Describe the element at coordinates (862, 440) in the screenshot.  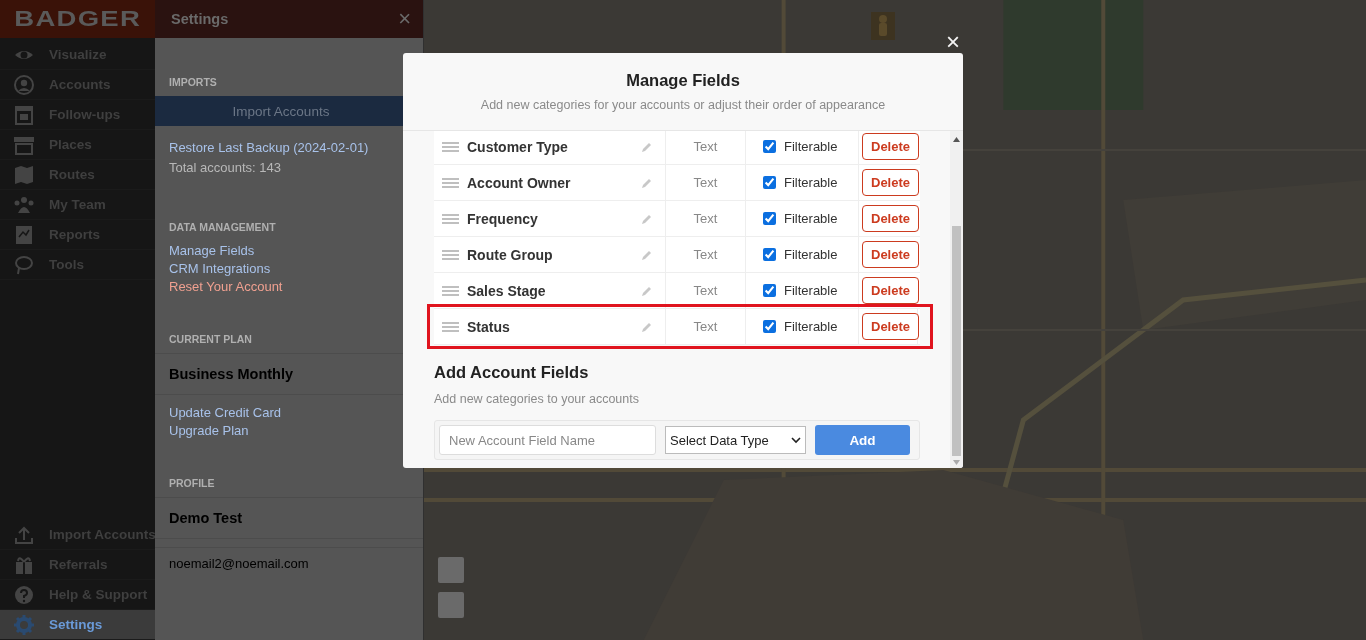
I see `add-button: Add` at that location.